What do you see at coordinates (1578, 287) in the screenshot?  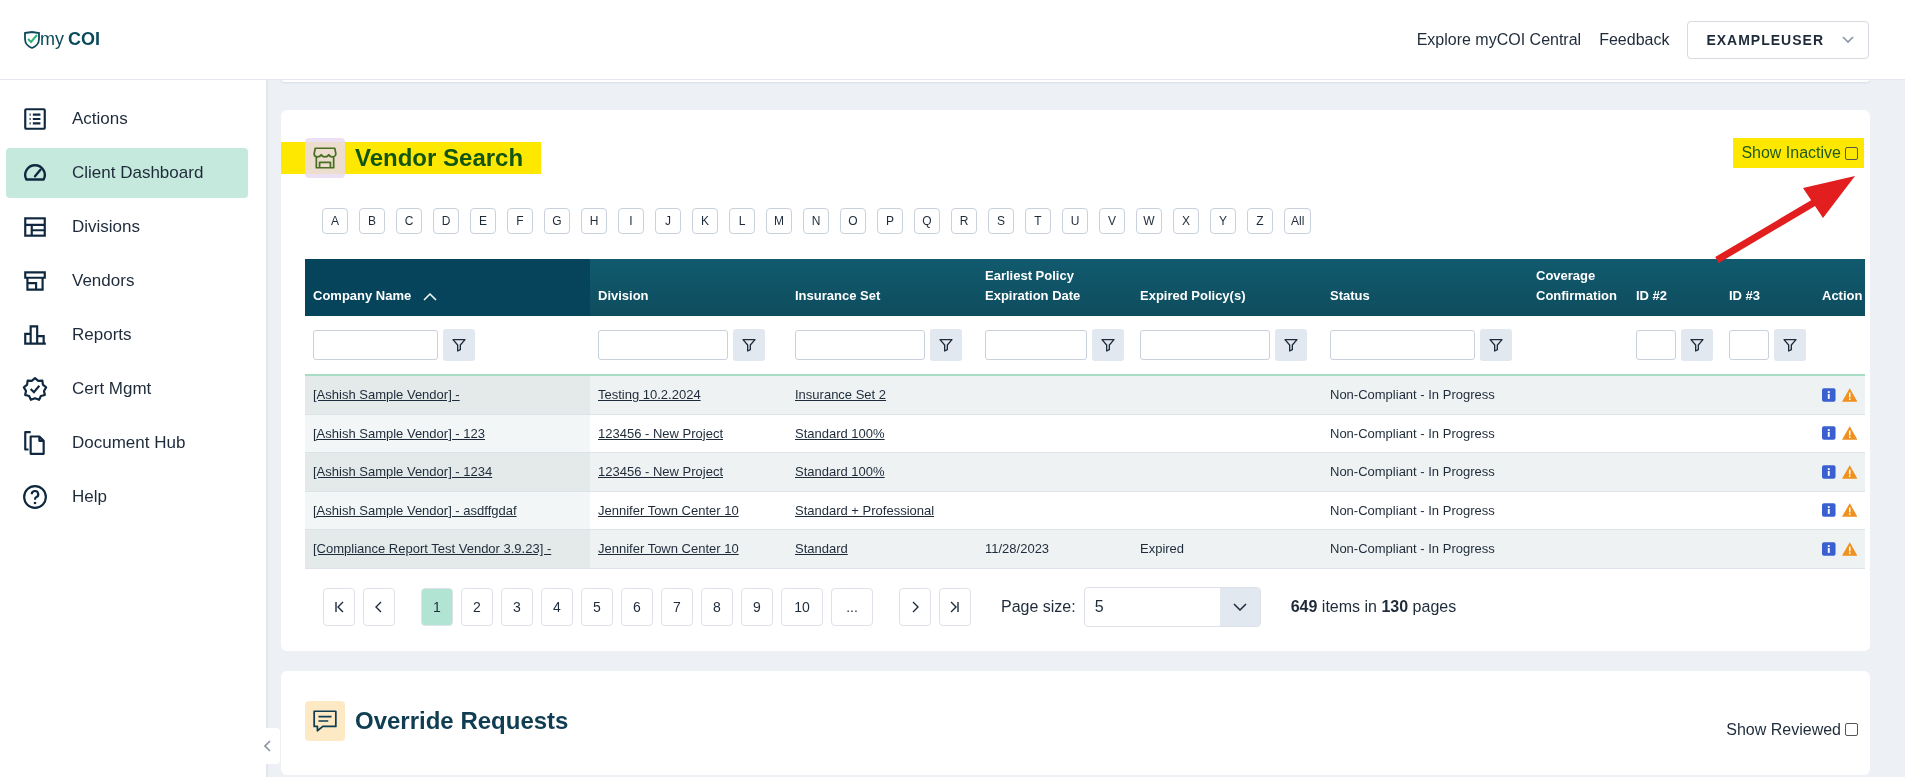 I see `column-header: Coverage Confirmation` at bounding box center [1578, 287].